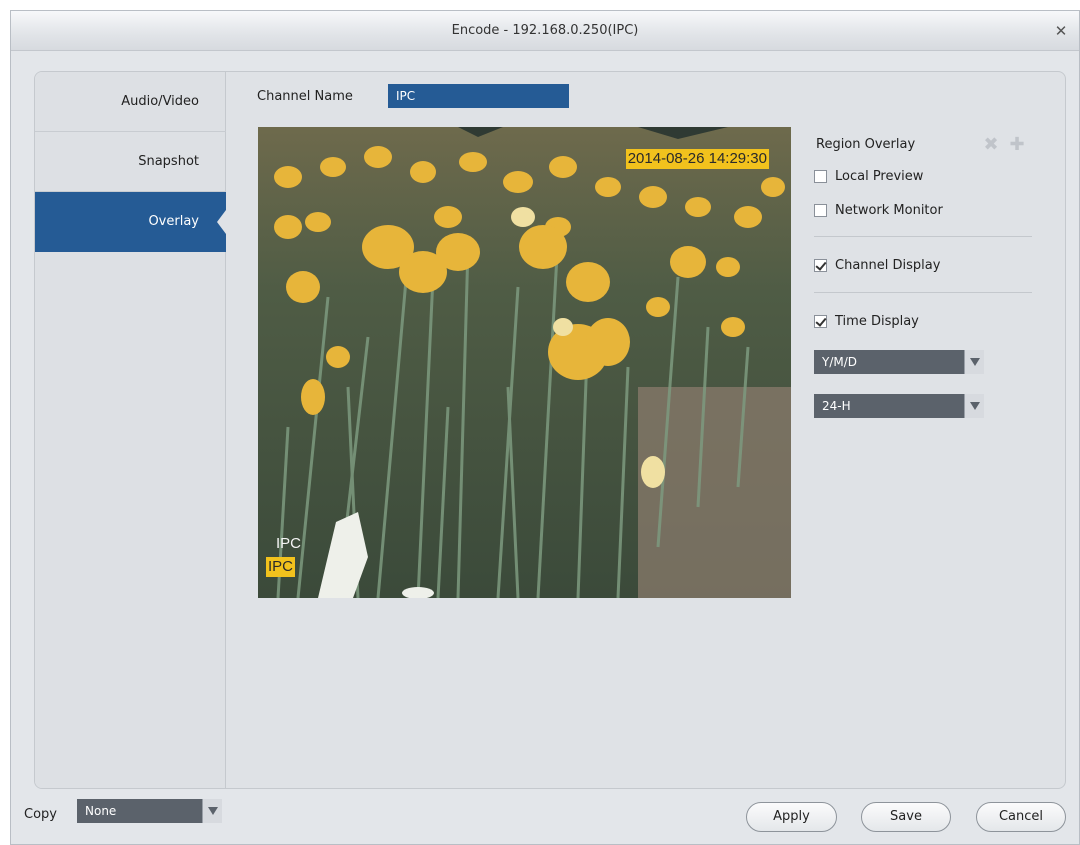 Image resolution: width=1080 pixels, height=845 pixels. Describe the element at coordinates (478, 96) in the screenshot. I see `channel-name-input` at that location.